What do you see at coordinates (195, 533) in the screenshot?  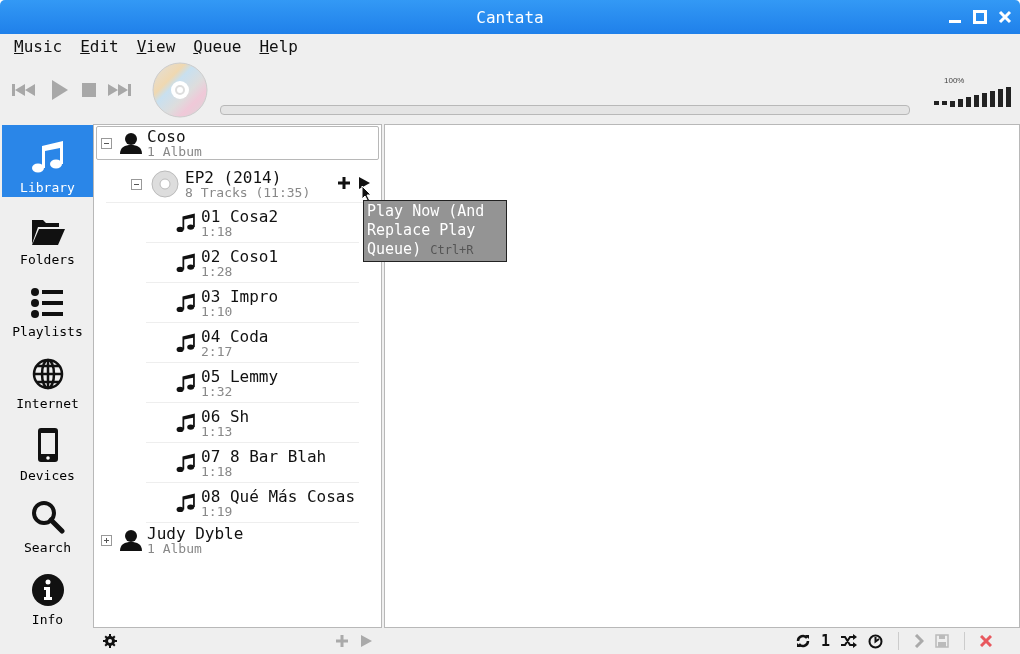 I see `artist-name: Judy Dyble` at bounding box center [195, 533].